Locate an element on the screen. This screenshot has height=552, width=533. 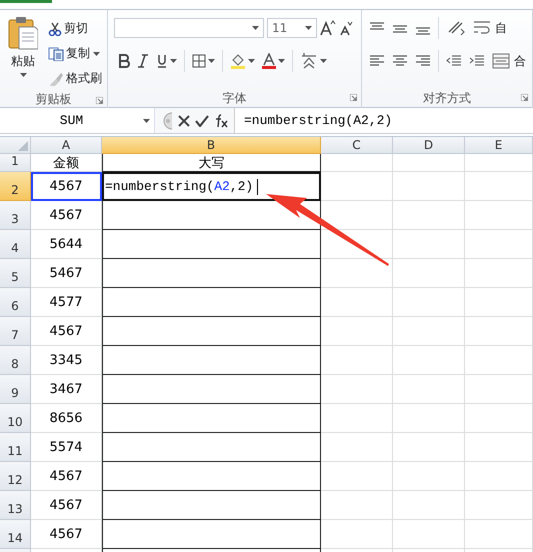
decrease-indent-icon is located at coordinates (454, 61).